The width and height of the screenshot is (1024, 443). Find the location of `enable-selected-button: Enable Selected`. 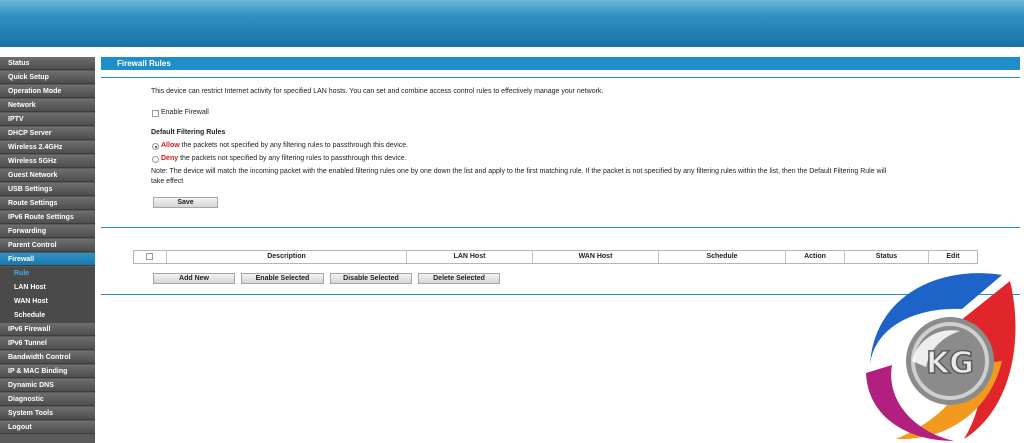

enable-selected-button: Enable Selected is located at coordinates (282, 278).